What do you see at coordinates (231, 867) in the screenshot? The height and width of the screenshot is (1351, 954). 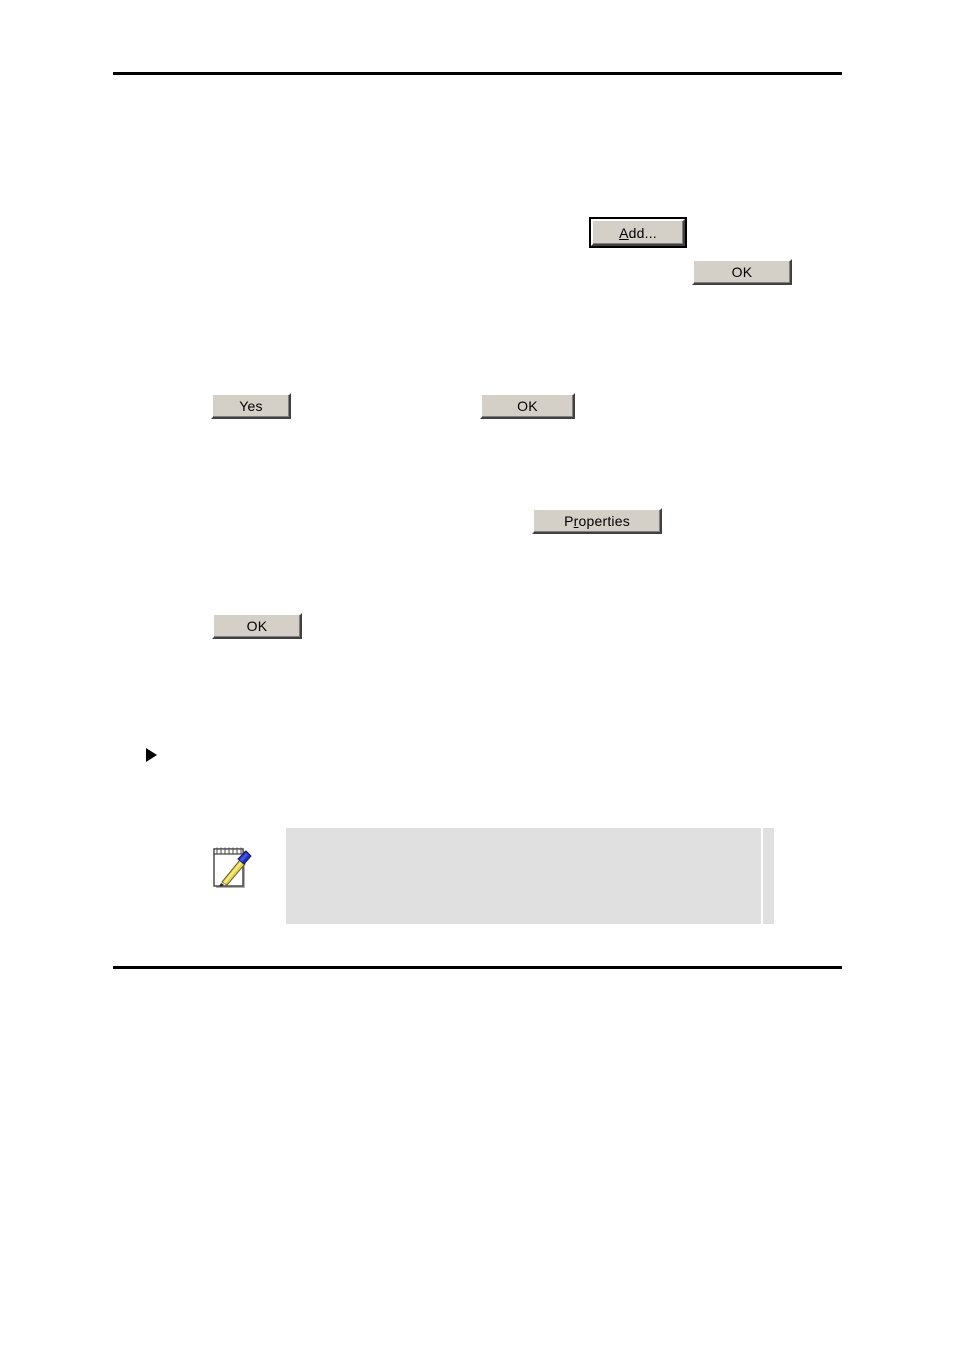 I see `notepad-pen-icon` at bounding box center [231, 867].